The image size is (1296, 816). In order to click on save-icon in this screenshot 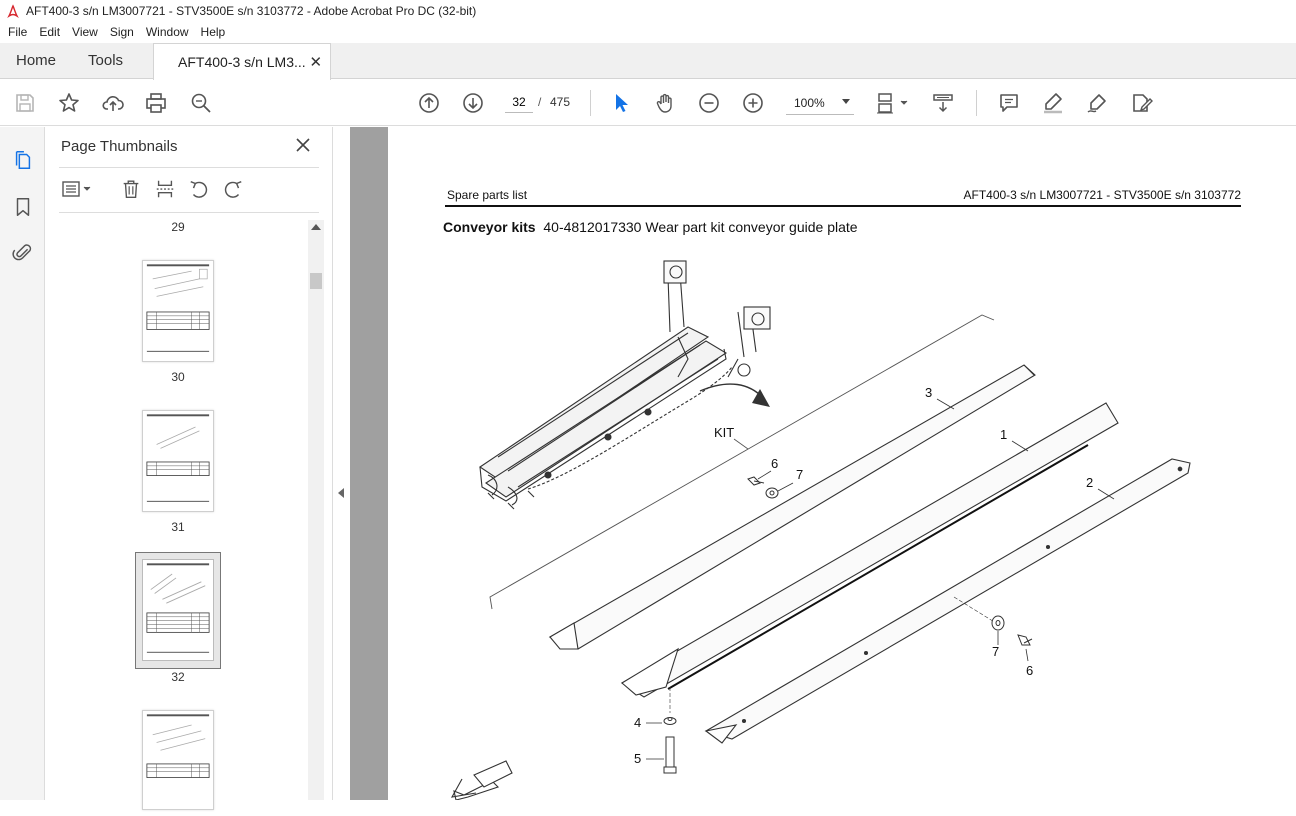, I will do `click(25, 103)`.